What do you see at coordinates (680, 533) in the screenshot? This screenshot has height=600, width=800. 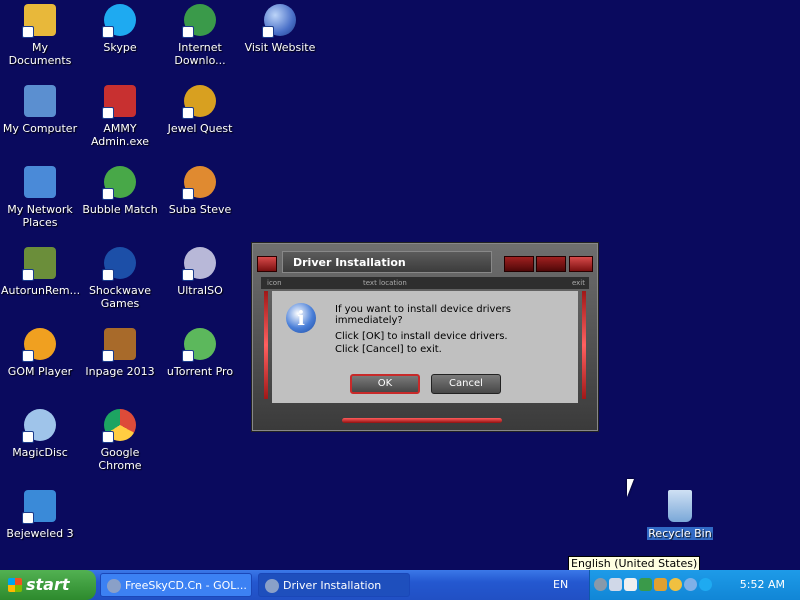 I see `desktop-icon-label: Recycle Bin` at bounding box center [680, 533].